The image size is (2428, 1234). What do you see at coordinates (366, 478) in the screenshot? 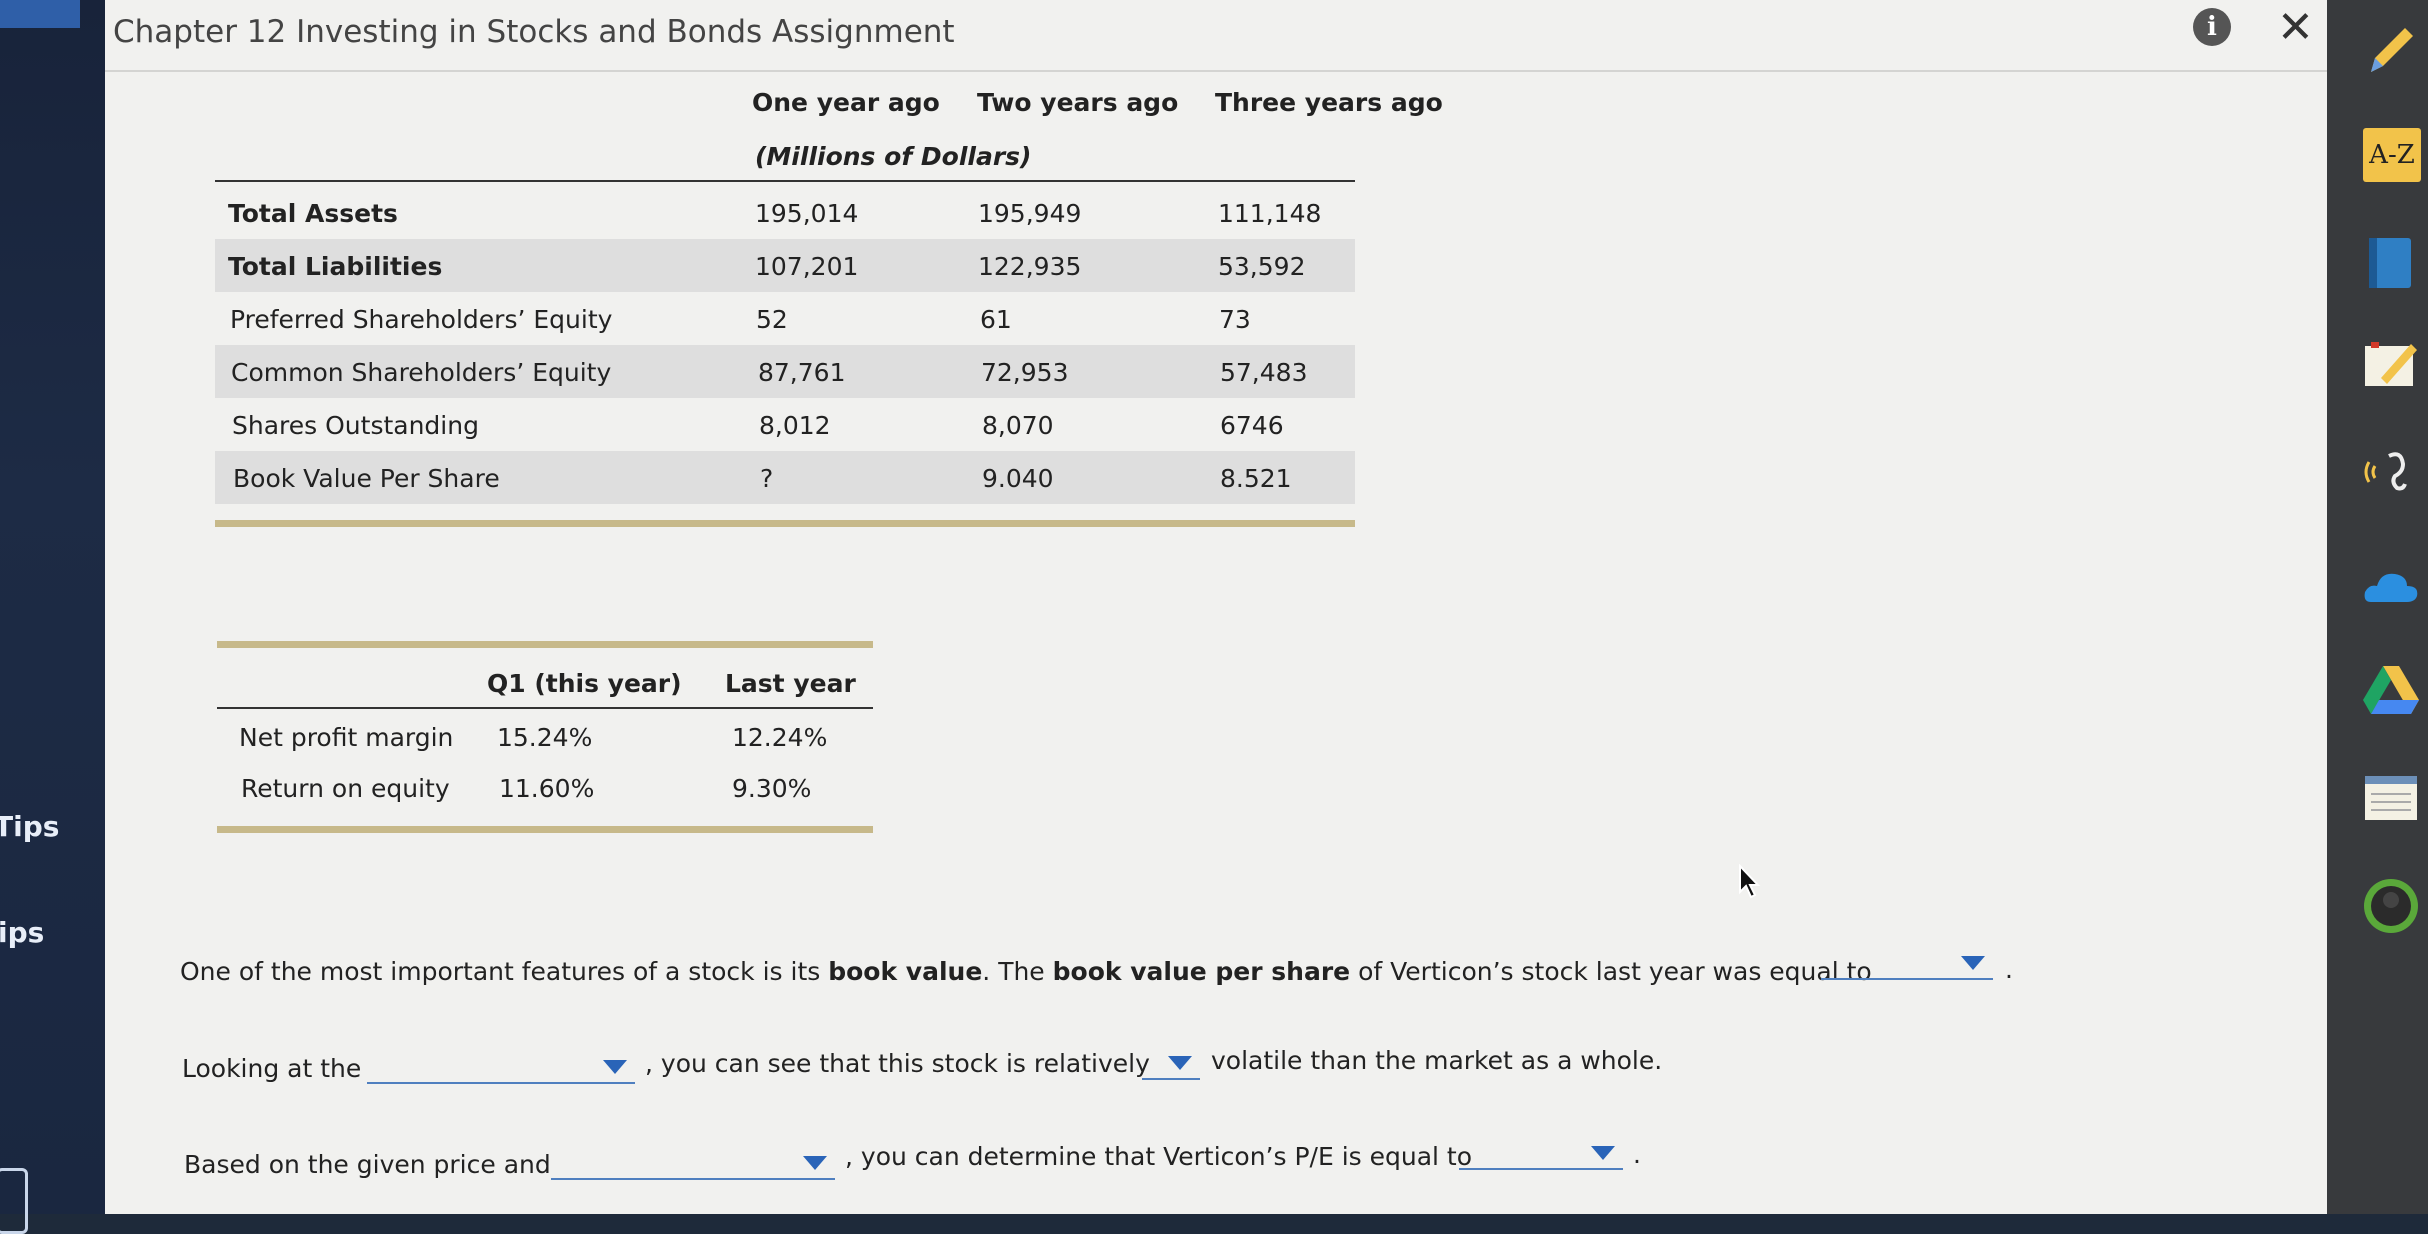
I see `row-label: Book Value Per Share` at bounding box center [366, 478].